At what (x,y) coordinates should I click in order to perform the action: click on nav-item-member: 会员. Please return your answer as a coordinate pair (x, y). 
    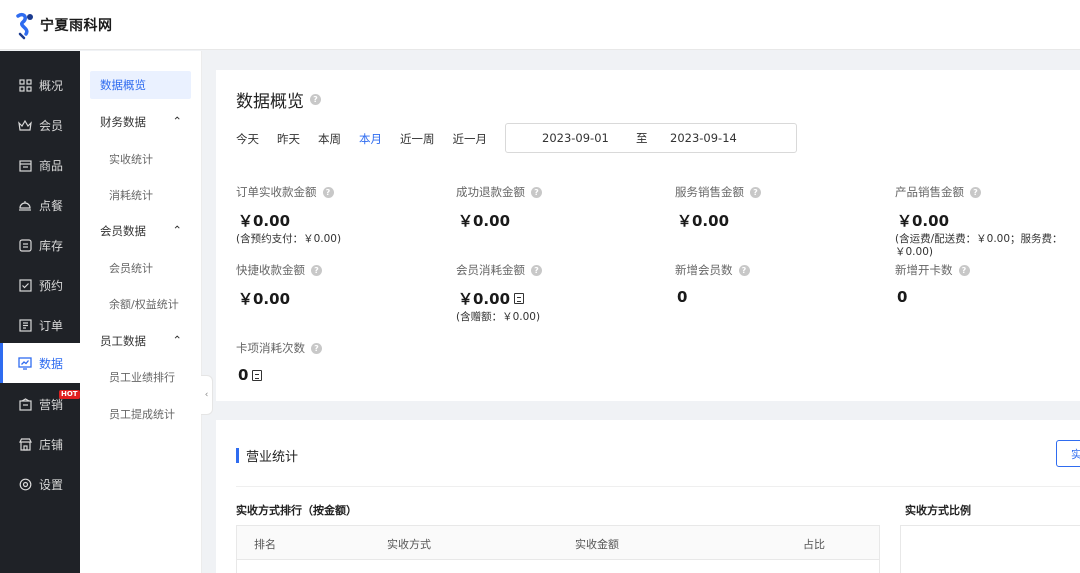
    Looking at the image, I should click on (40, 125).